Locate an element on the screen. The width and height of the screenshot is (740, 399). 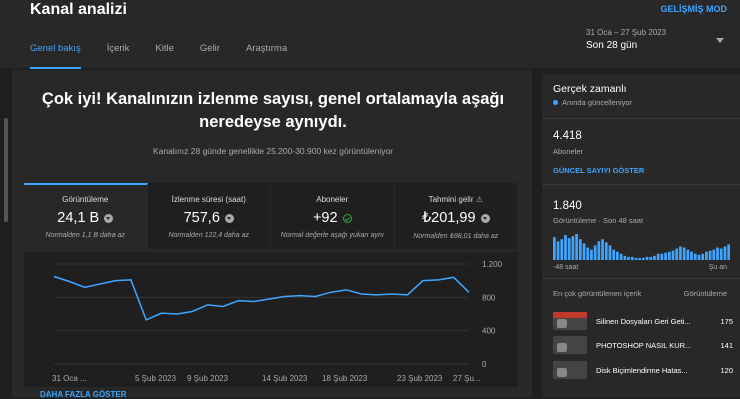
list-item: PHOTOSHOP NASIL KUR... 141 is located at coordinates (643, 345).